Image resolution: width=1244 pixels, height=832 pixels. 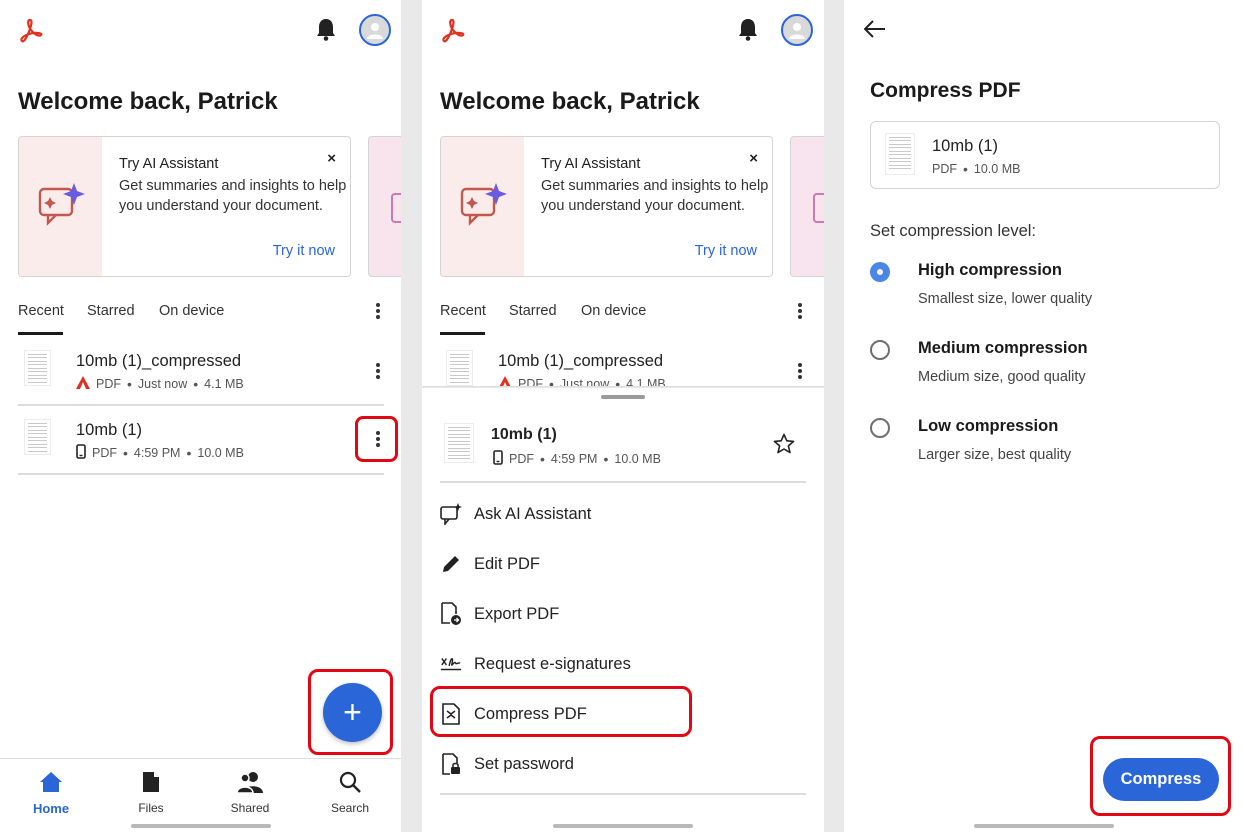 What do you see at coordinates (160, 453) in the screenshot?
I see `file-meta: PDF • 4:59 PM • 10.0 MB` at bounding box center [160, 453].